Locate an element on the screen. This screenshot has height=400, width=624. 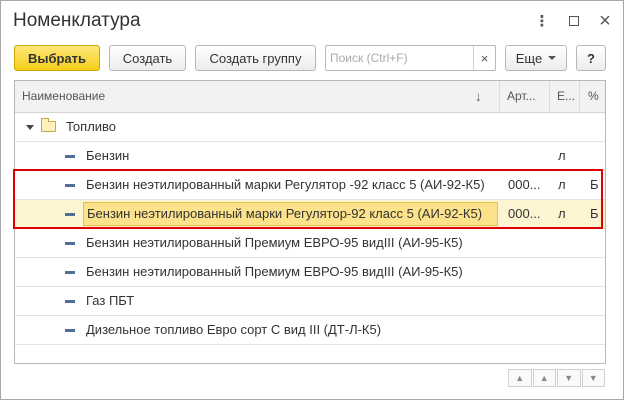
toolbar: Выбрать Создать Создать группу × Еще ? is located at coordinates (312, 58).